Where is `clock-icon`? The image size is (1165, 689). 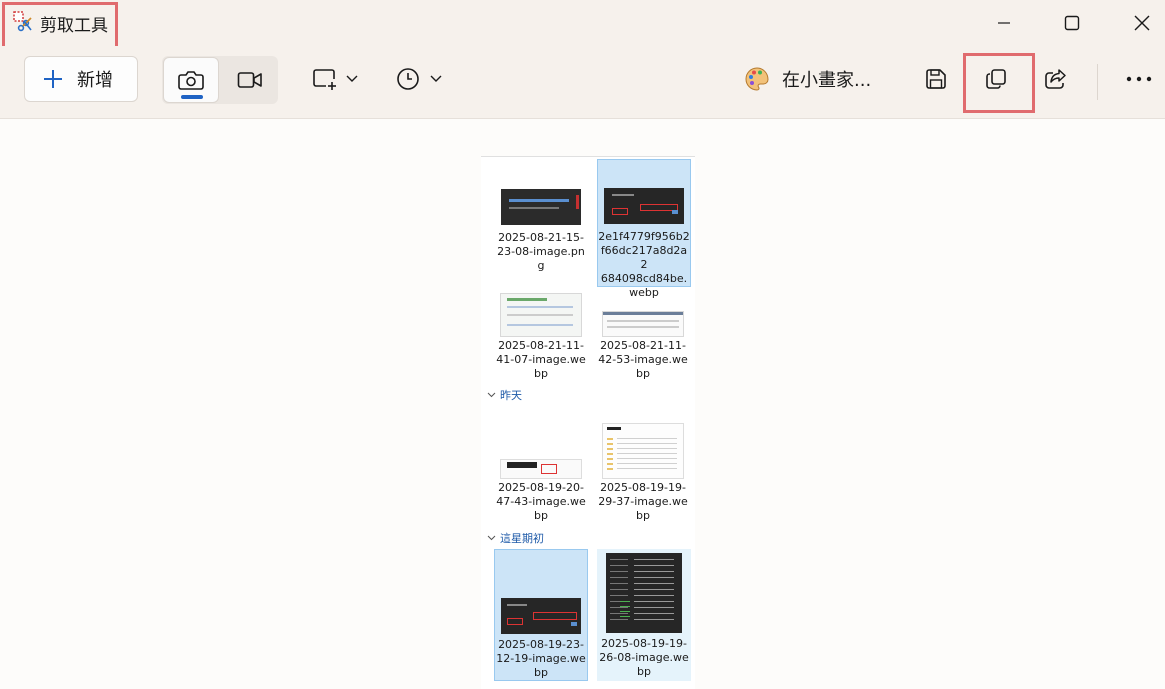
clock-icon is located at coordinates (408, 79).